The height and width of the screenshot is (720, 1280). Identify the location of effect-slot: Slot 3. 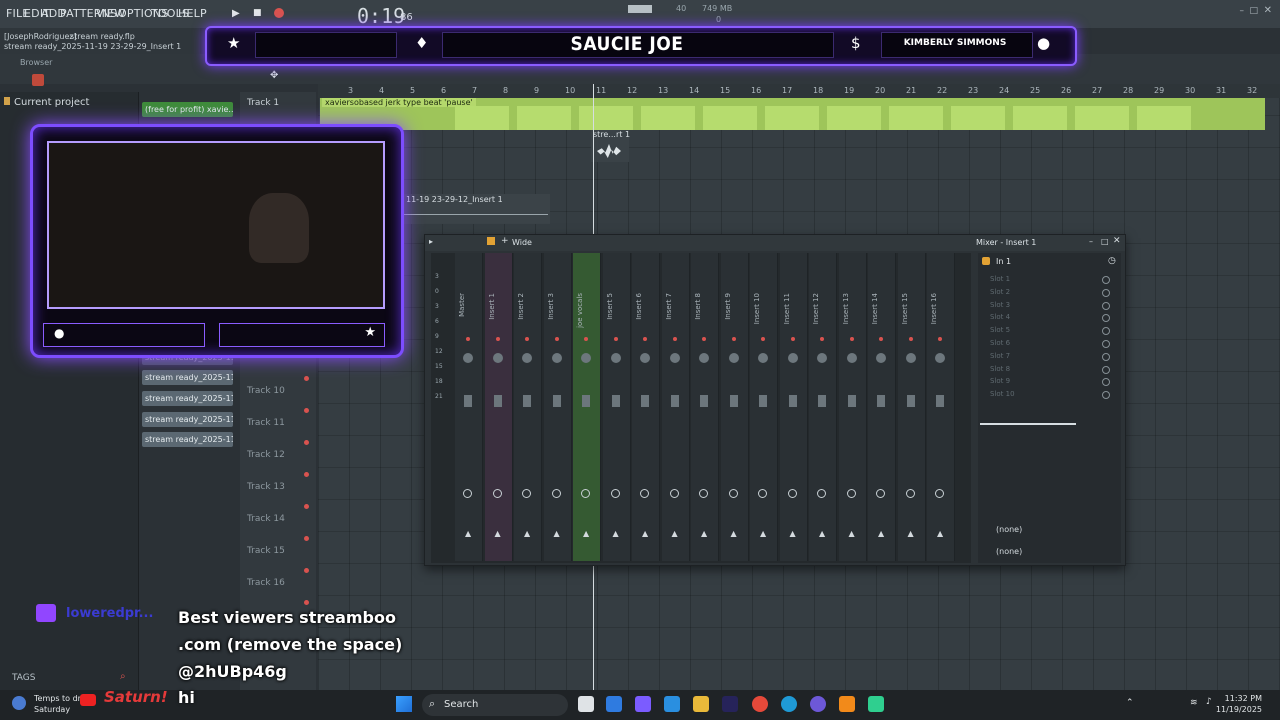
(1000, 305).